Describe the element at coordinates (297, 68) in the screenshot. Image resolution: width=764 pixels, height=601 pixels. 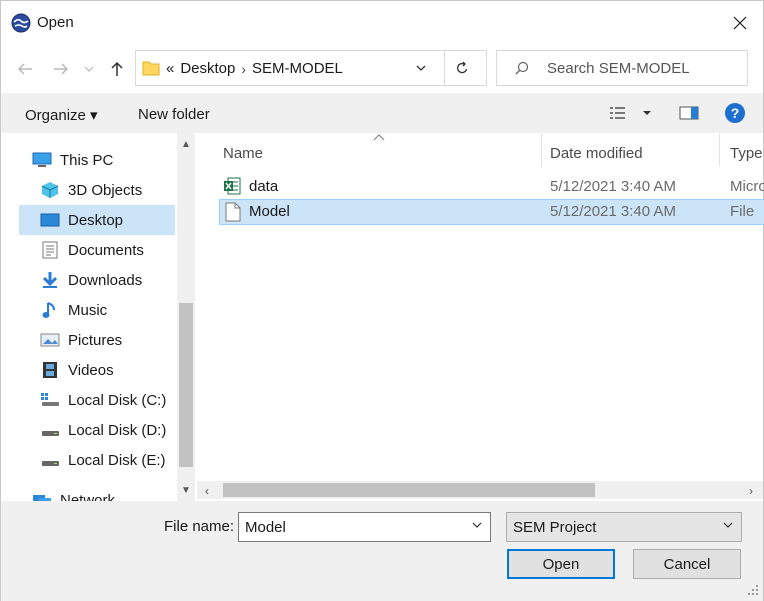
I see `breadcrumb-sem-model: SEM-MODEL` at that location.